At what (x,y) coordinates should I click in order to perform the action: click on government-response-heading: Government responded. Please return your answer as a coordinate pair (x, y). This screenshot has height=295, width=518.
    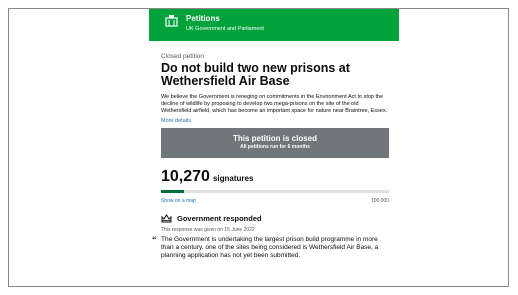
    Looking at the image, I should click on (275, 218).